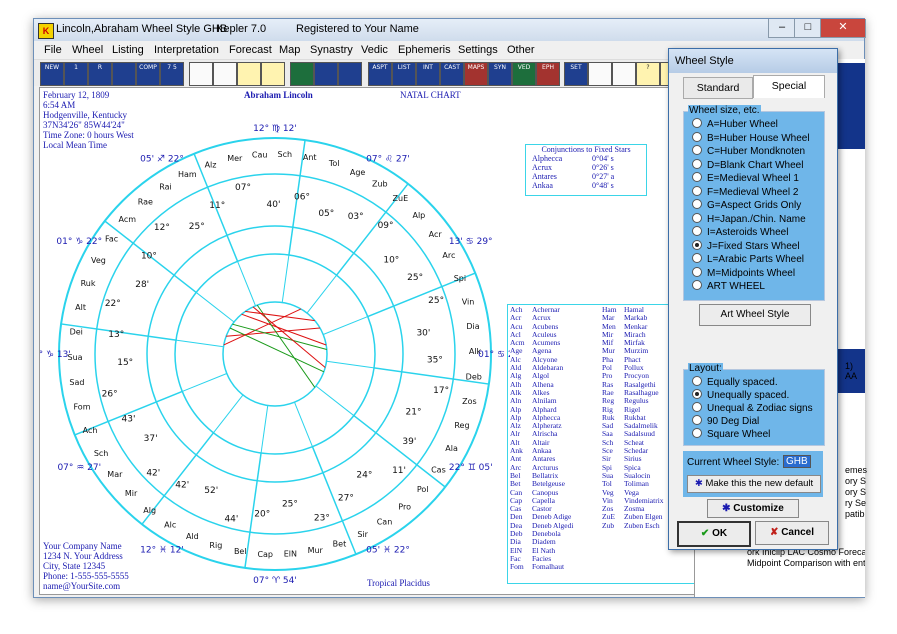 This screenshot has width=897, height=634. Describe the element at coordinates (289, 50) in the screenshot. I see `menu-map: Map` at that location.